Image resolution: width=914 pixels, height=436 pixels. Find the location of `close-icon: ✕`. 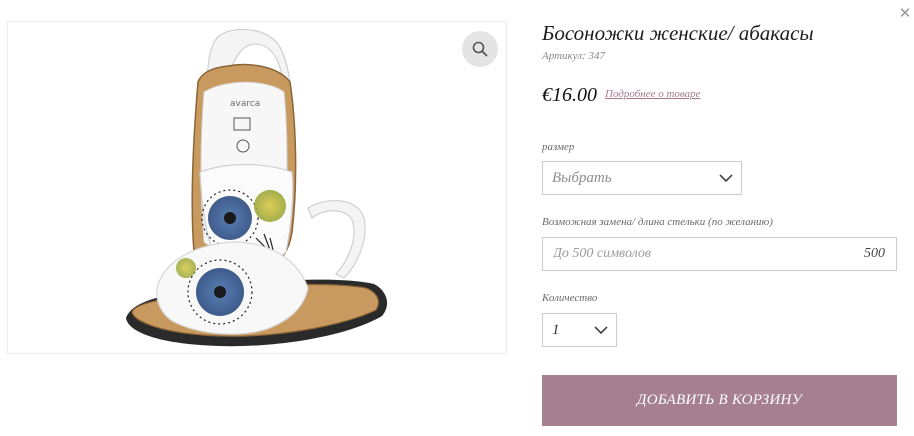

close-icon: ✕ is located at coordinates (905, 13).